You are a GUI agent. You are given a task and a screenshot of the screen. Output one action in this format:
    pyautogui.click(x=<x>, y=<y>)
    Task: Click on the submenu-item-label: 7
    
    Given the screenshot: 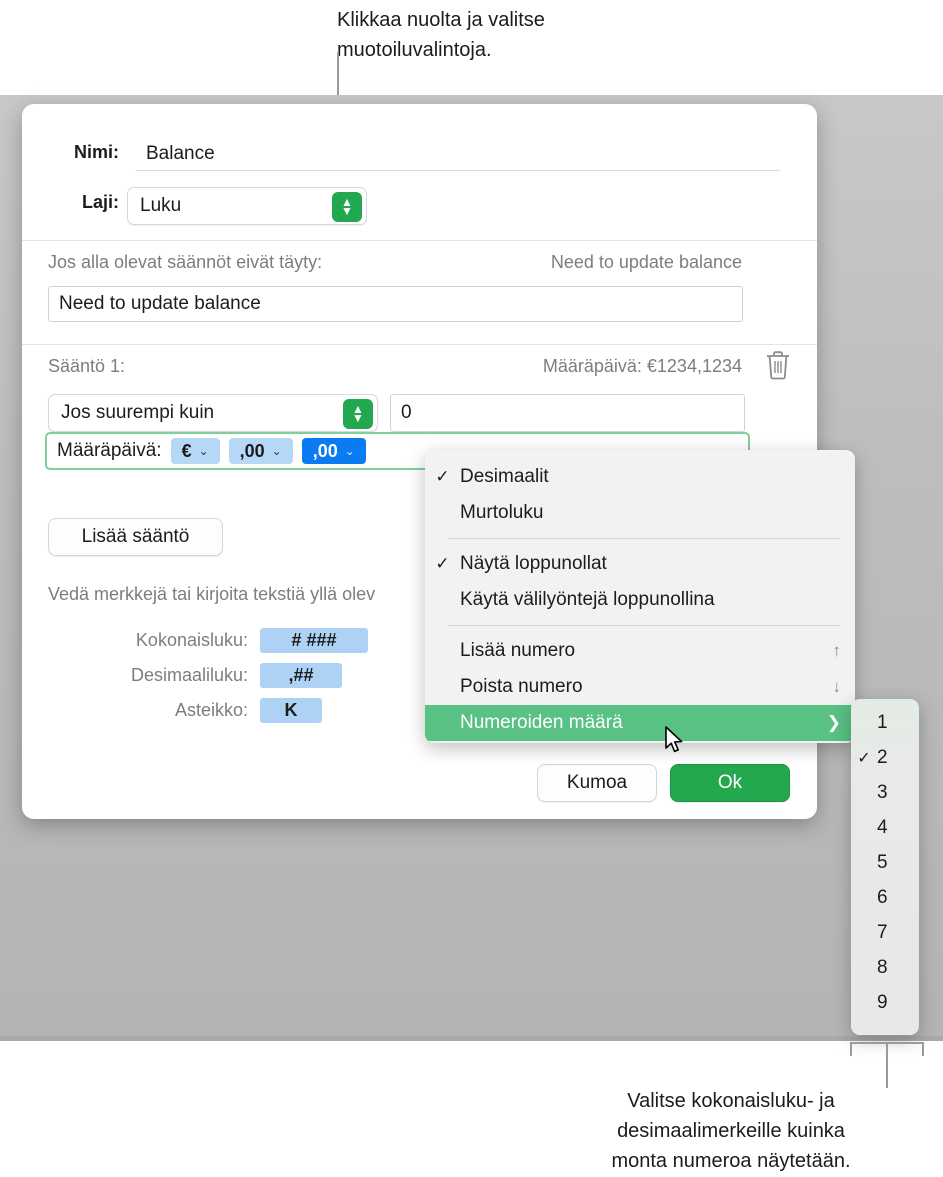 What is the action you would take?
    pyautogui.click(x=882, y=932)
    